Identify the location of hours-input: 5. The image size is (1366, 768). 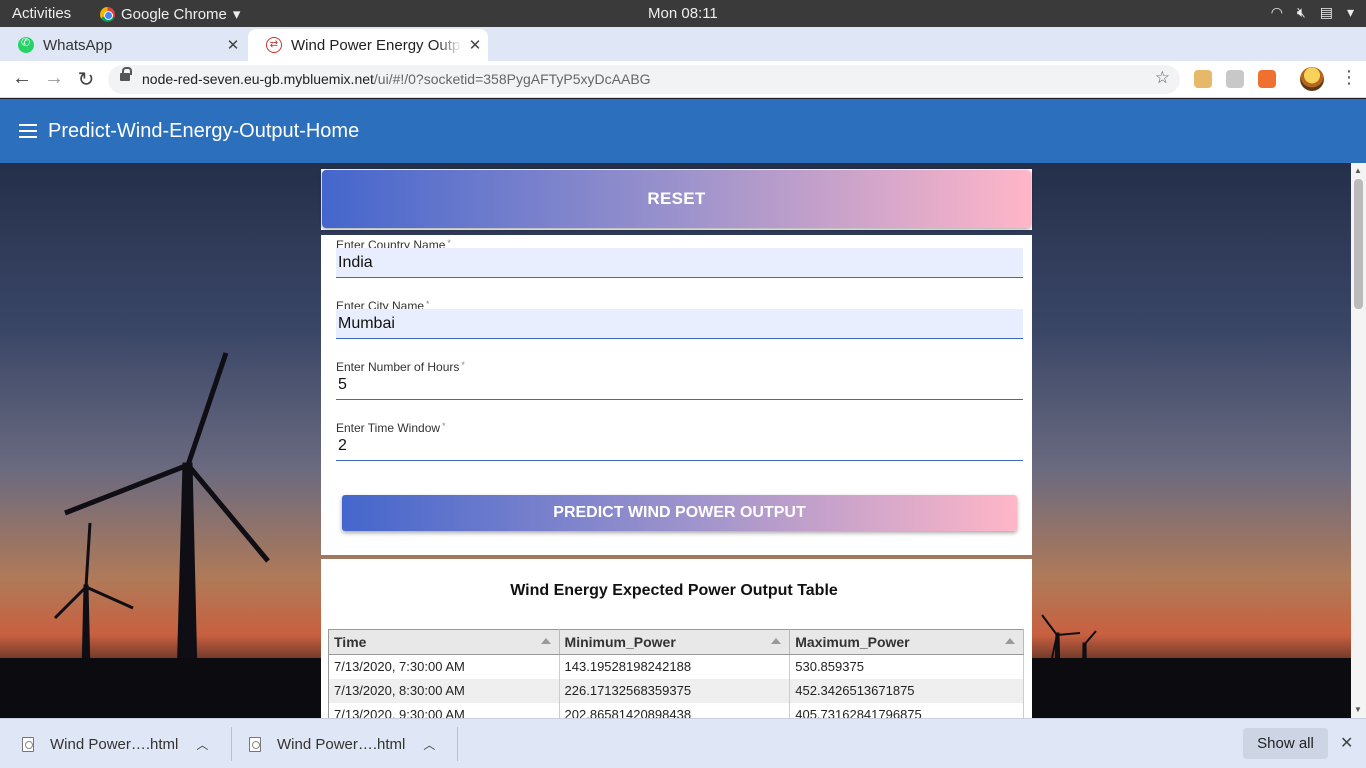
(679, 385).